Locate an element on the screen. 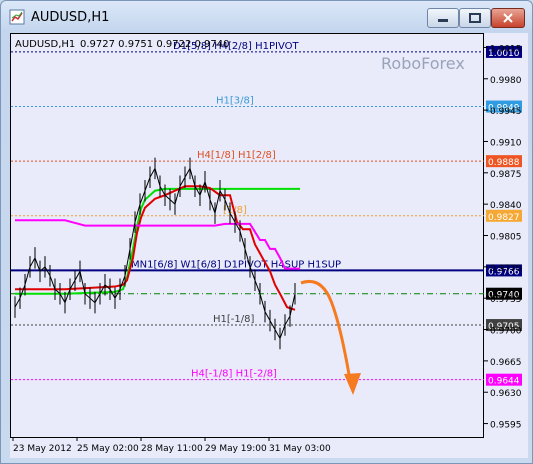 This screenshot has height=464, width=533. time-tick-label: 25 May 02:00 is located at coordinates (108, 449).